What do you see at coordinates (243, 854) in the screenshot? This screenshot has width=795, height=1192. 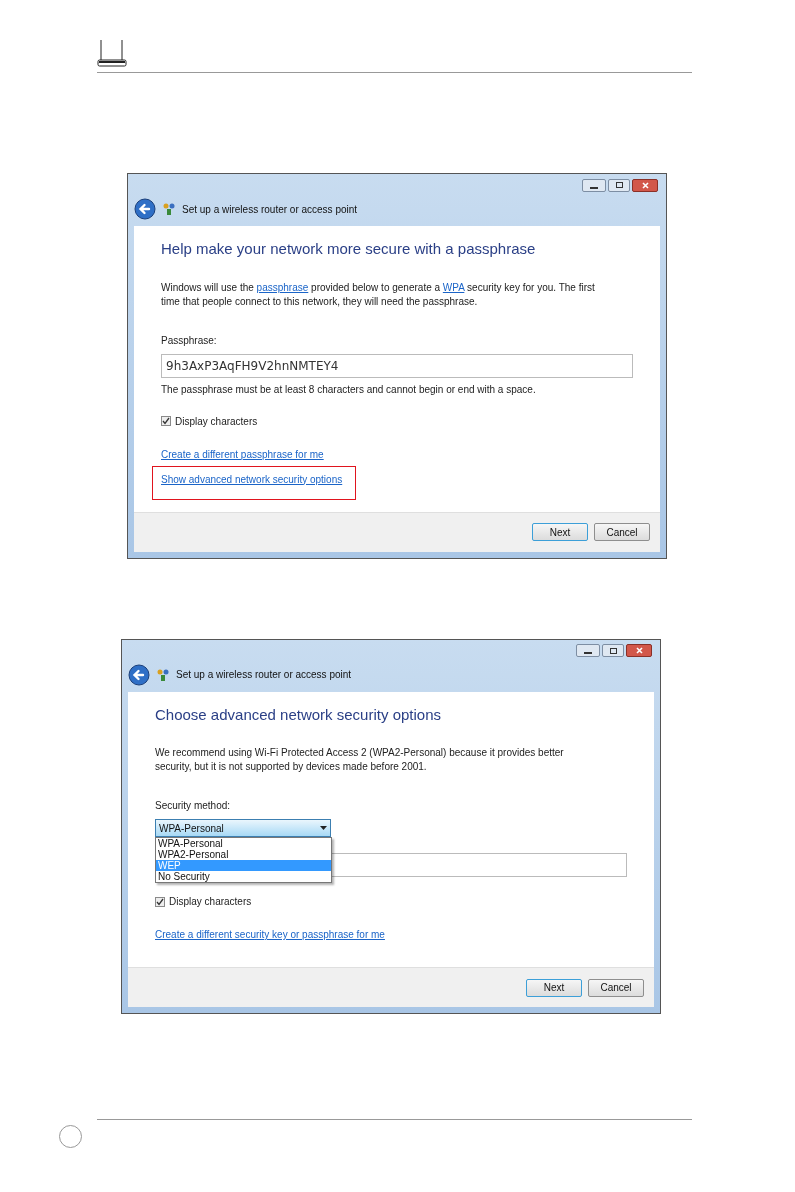 I see `dropdown-option: WPA2-Personal` at bounding box center [243, 854].